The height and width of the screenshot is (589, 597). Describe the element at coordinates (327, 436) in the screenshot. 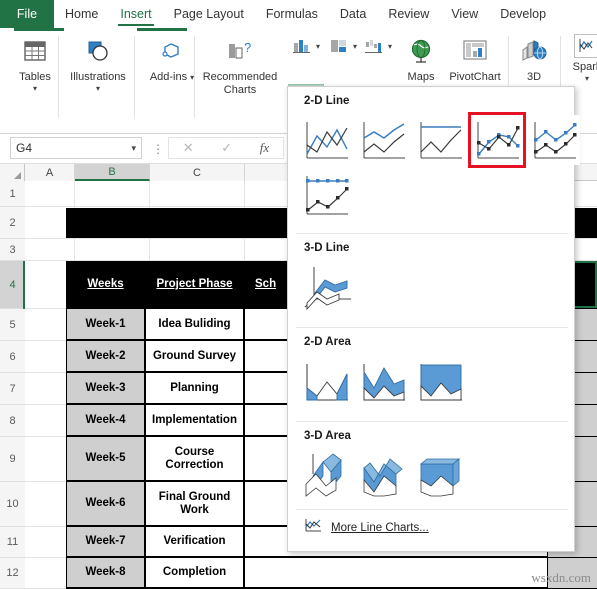

I see `section-title-3d-area: 3-D Area` at that location.